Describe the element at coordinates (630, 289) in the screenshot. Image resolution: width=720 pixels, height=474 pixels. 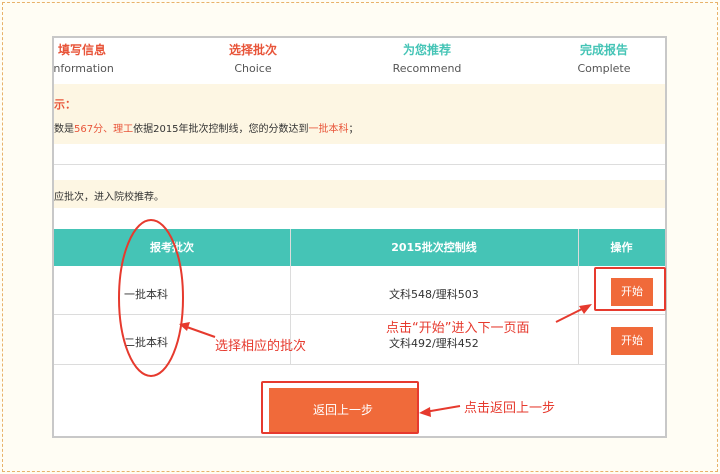
I see `start-highlight-box` at that location.